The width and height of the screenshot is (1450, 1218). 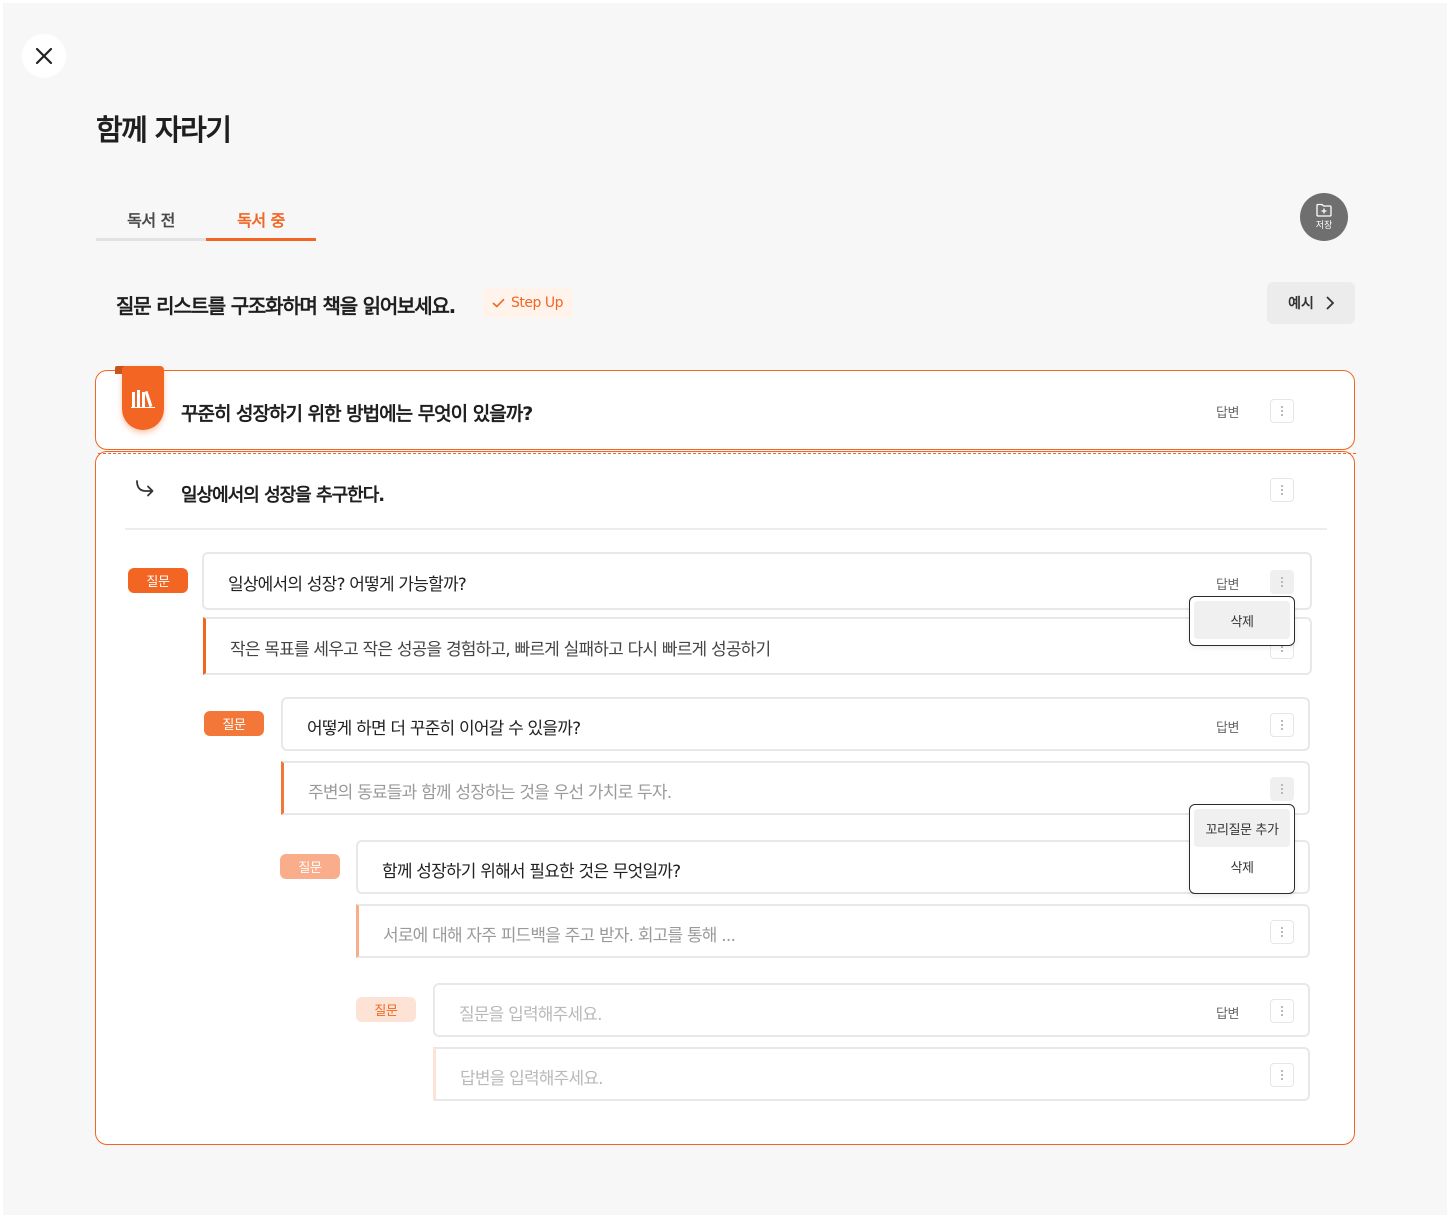 I want to click on check-icon, so click(x=498, y=303).